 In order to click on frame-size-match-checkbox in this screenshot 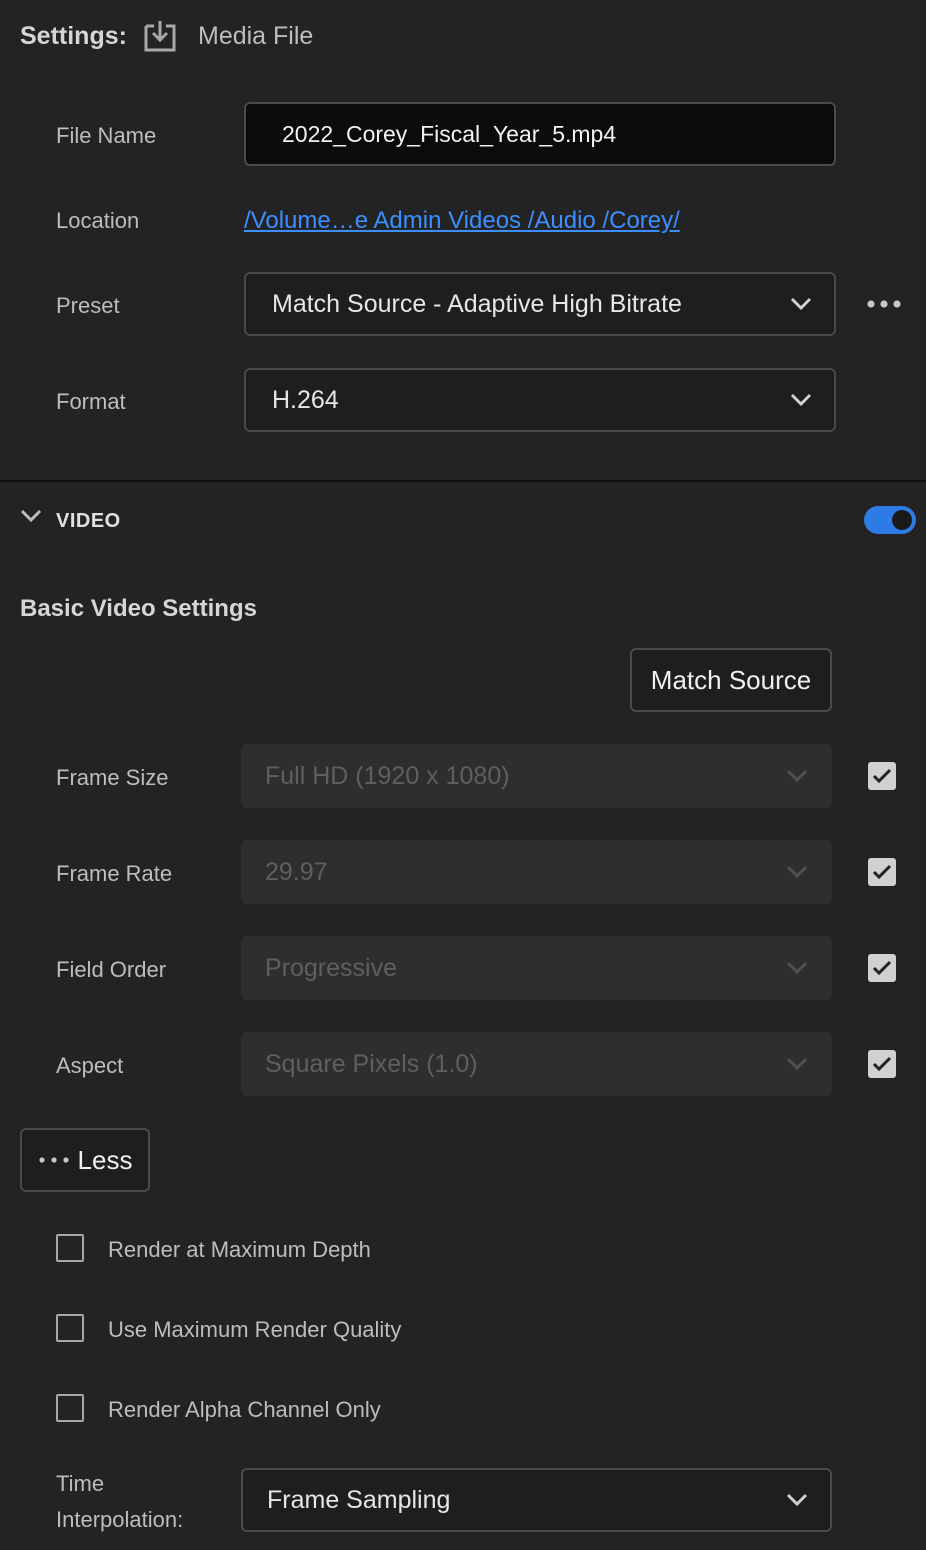, I will do `click(882, 776)`.